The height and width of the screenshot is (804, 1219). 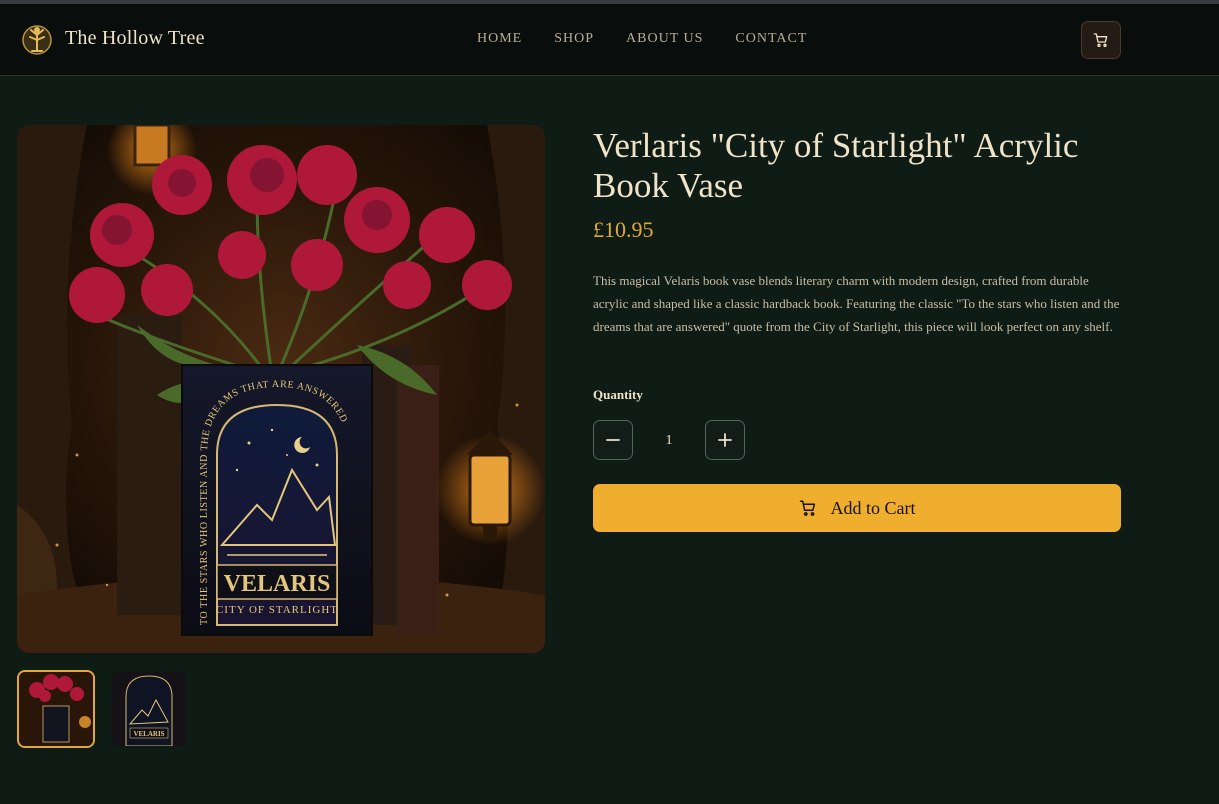 What do you see at coordinates (499, 39) in the screenshot?
I see `nav-home: HOME` at bounding box center [499, 39].